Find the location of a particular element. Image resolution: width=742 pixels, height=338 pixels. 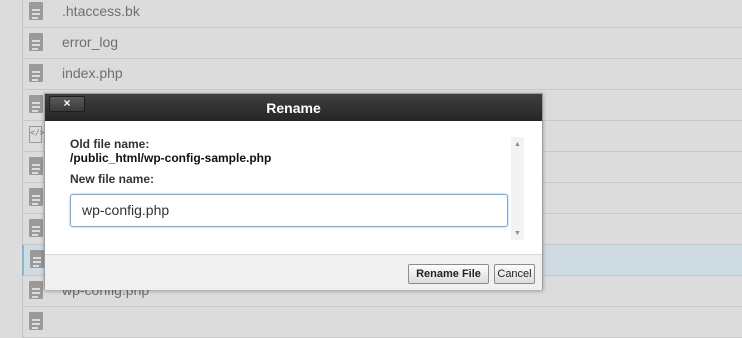

old-file-name-value: /public_html/wp-config-sample.php is located at coordinates (171, 158).